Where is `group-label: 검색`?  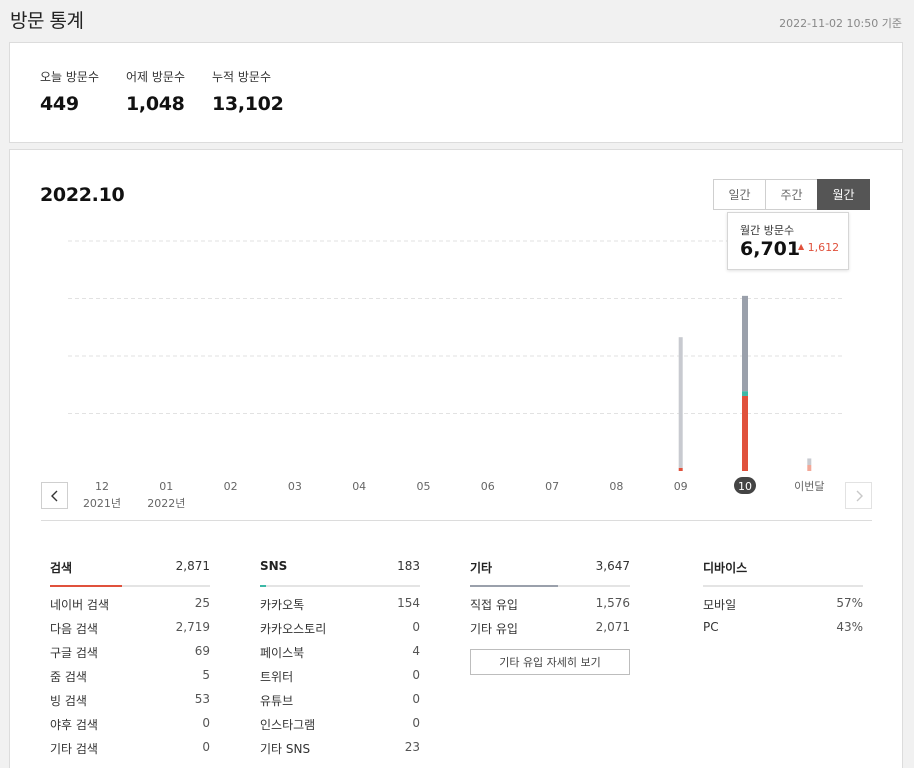 group-label: 검색 is located at coordinates (61, 568).